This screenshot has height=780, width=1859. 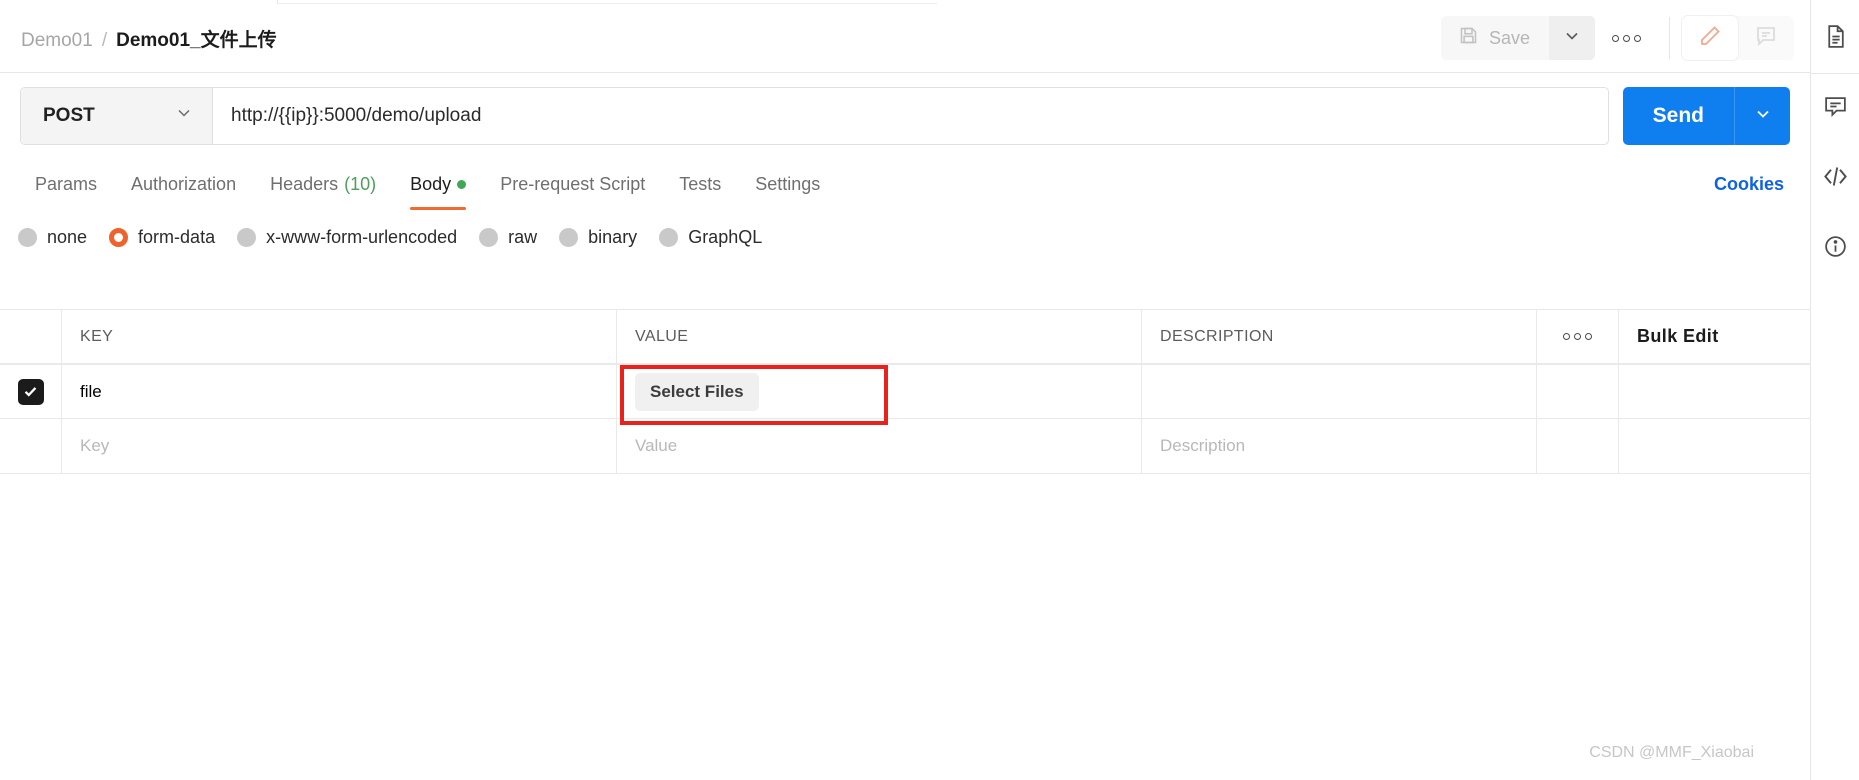 What do you see at coordinates (1339, 446) in the screenshot?
I see `empty-row-description-input: Description` at bounding box center [1339, 446].